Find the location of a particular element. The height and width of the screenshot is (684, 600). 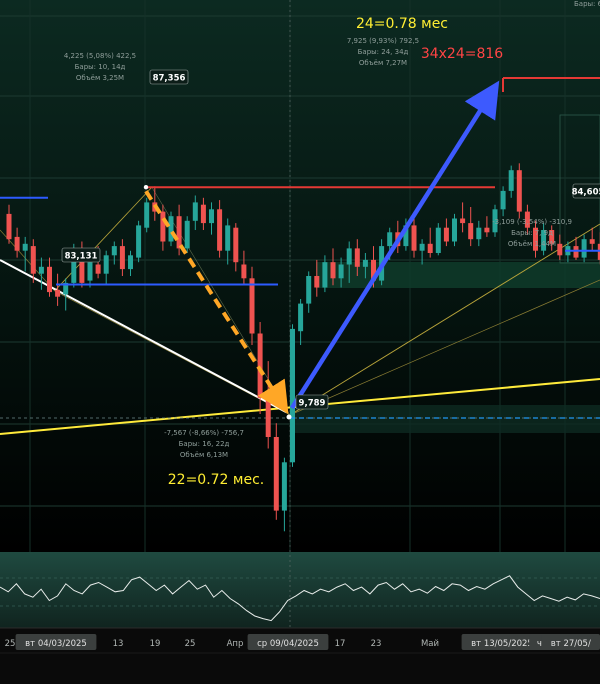

price-label-low-start: 83,131 is located at coordinates (81, 257).